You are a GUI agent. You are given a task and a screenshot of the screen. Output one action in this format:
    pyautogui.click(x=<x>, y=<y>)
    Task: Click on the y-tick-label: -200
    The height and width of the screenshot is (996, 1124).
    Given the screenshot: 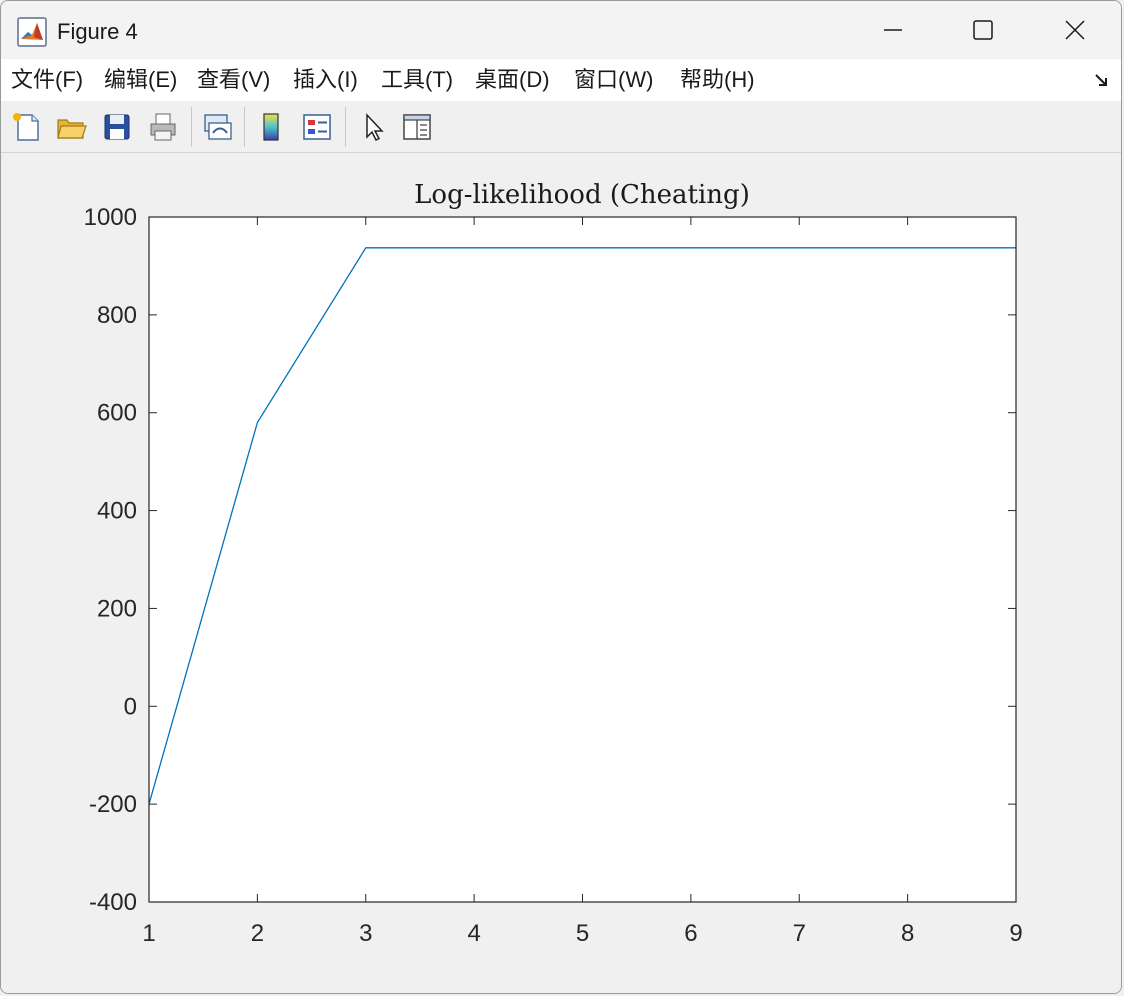 What is the action you would take?
    pyautogui.click(x=113, y=804)
    